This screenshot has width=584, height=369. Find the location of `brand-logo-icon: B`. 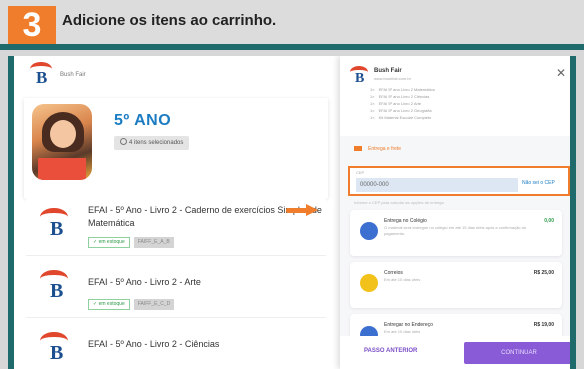

brand-logo-icon: B is located at coordinates (43, 75).